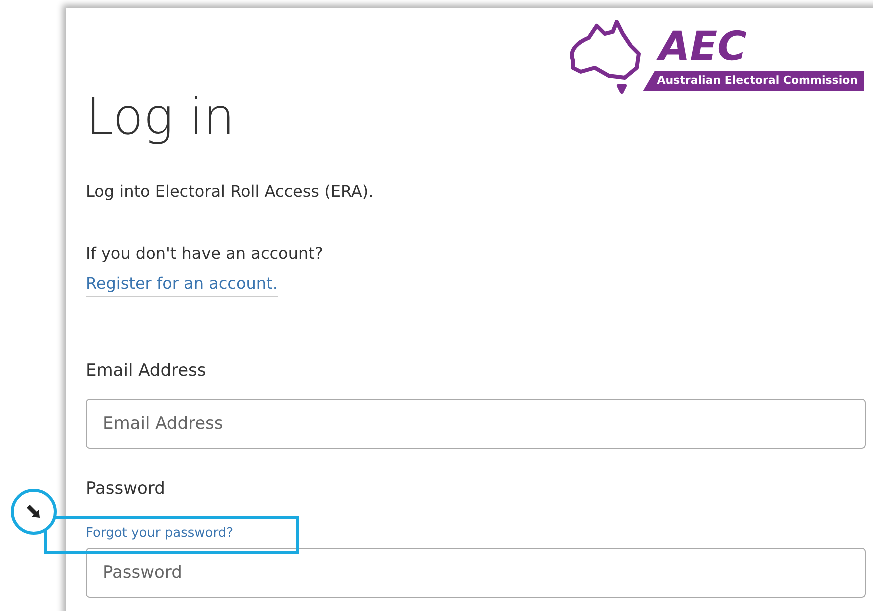 This screenshot has width=873, height=611. Describe the element at coordinates (182, 284) in the screenshot. I see `register-link: Register for an account.` at that location.